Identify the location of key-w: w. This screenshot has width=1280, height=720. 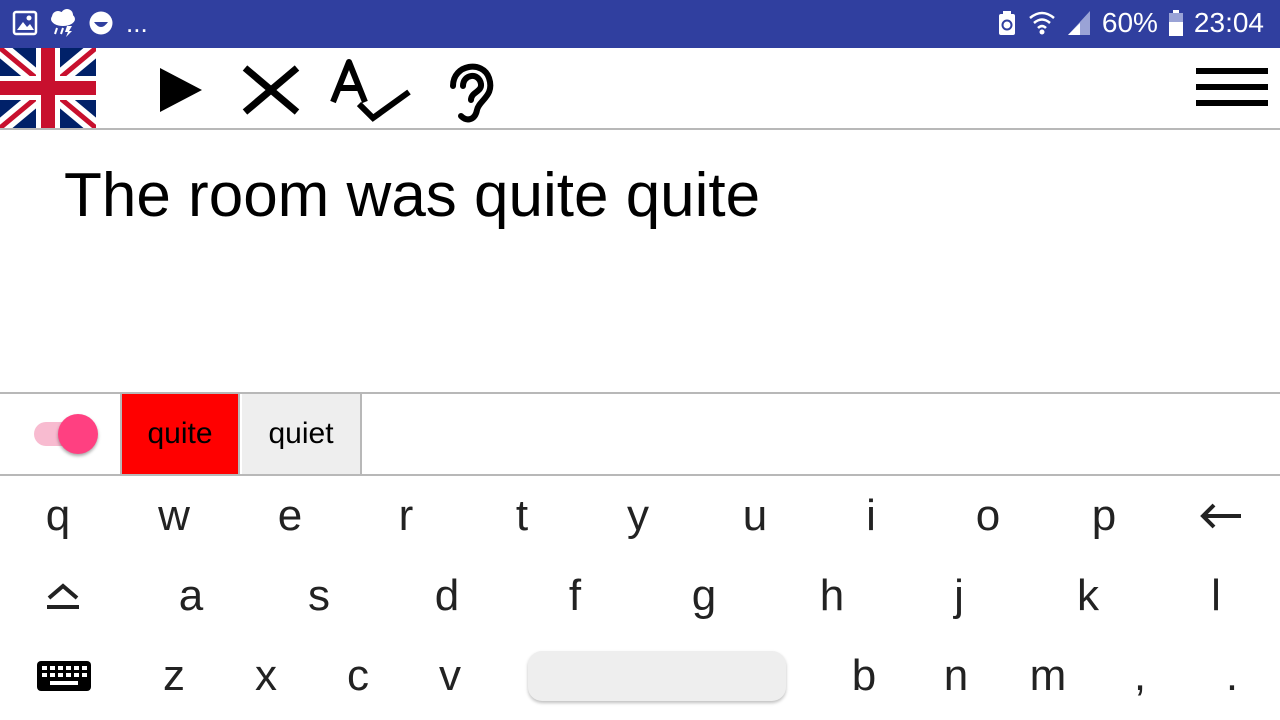
(174, 516).